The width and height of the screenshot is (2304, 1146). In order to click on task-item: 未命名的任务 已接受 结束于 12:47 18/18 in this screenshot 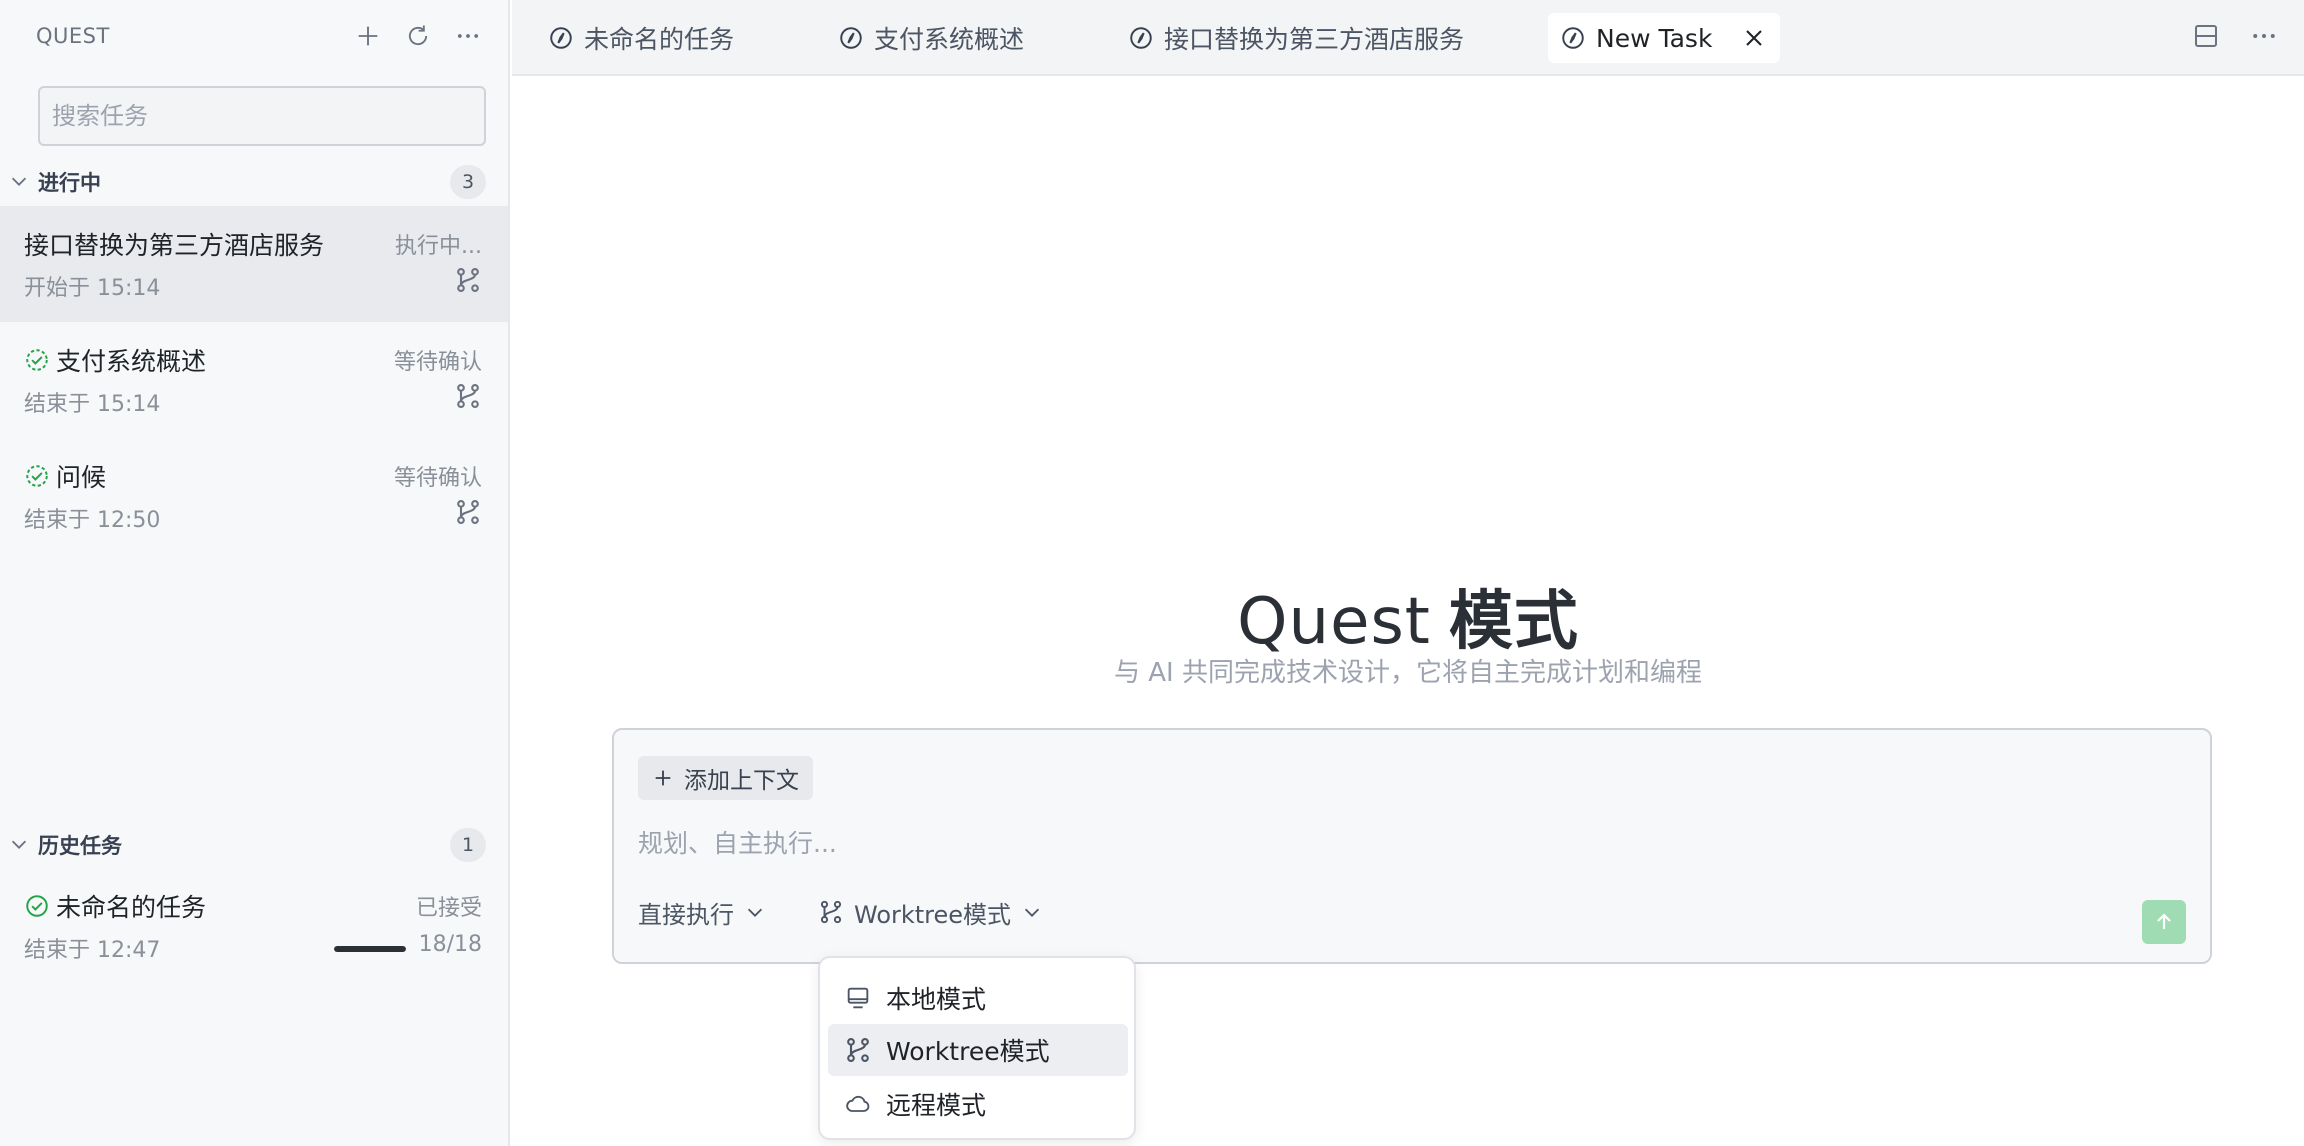, I will do `click(254, 926)`.